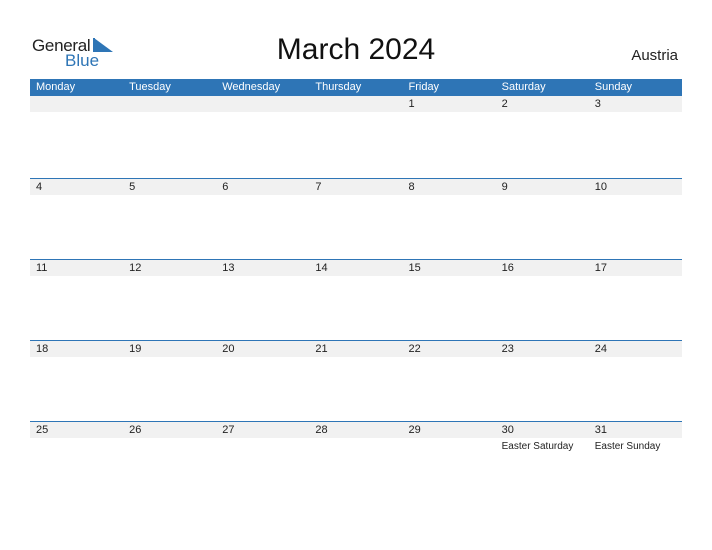 This screenshot has height=550, width=712. I want to click on day-cell: 4, so click(76, 187).